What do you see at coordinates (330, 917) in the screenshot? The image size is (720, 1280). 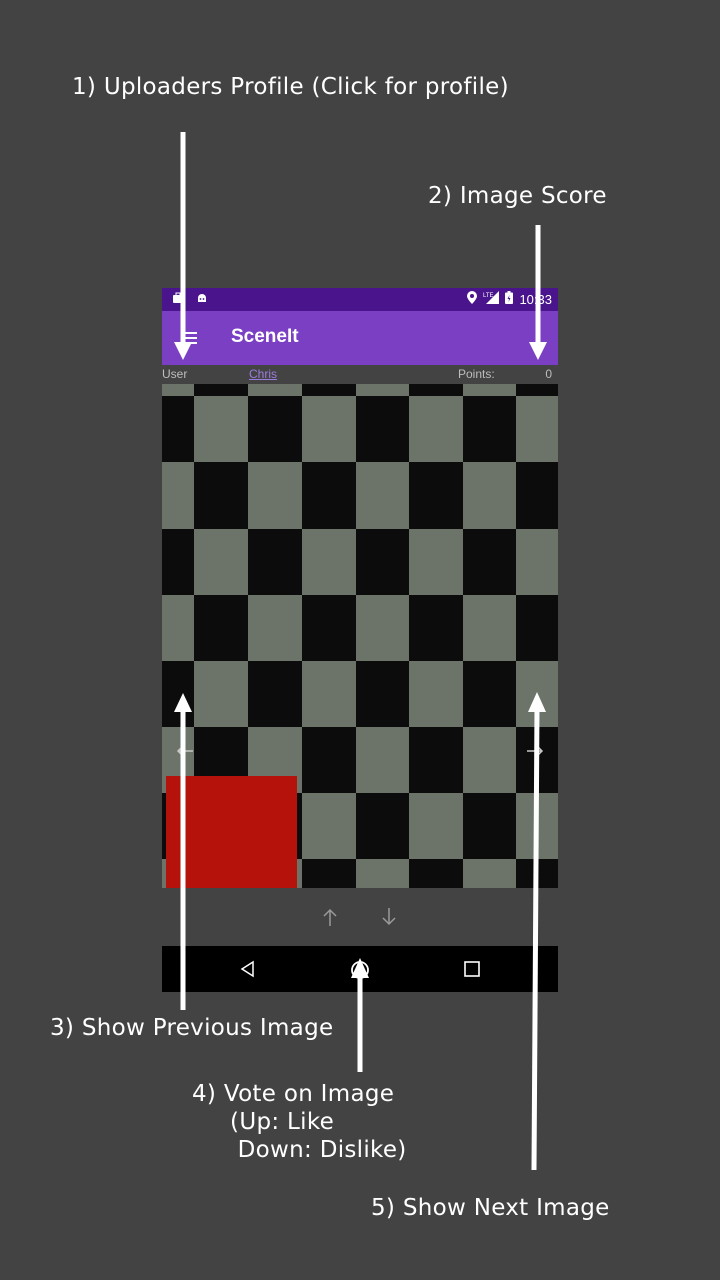 I see `arrow-up-icon` at bounding box center [330, 917].